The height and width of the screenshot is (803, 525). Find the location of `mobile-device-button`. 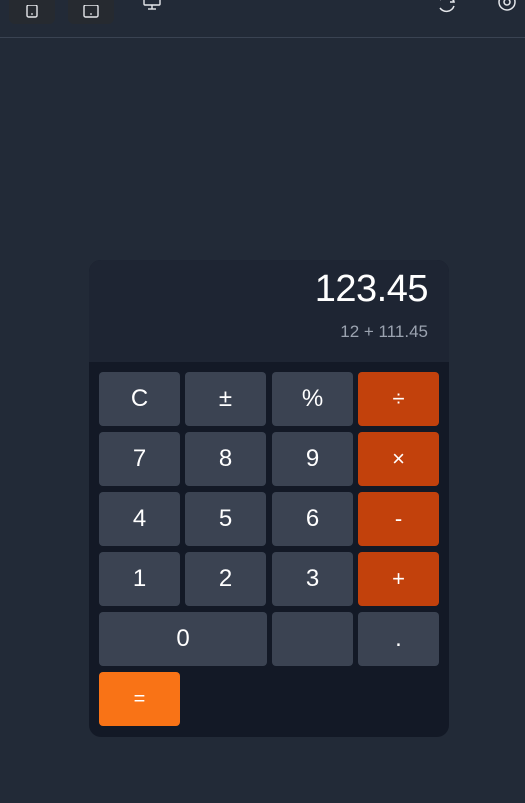

mobile-device-button is located at coordinates (32, 12).